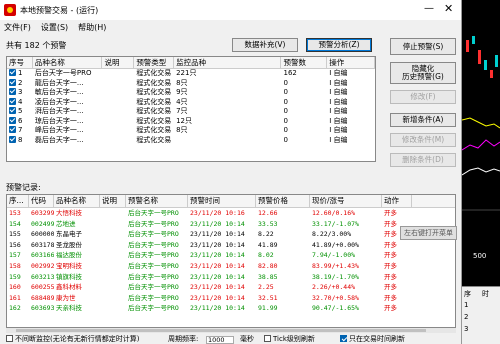 The width and height of the screenshot is (500, 344). Describe the element at coordinates (20, 102) in the screenshot. I see `table-cell: 4` at that location.